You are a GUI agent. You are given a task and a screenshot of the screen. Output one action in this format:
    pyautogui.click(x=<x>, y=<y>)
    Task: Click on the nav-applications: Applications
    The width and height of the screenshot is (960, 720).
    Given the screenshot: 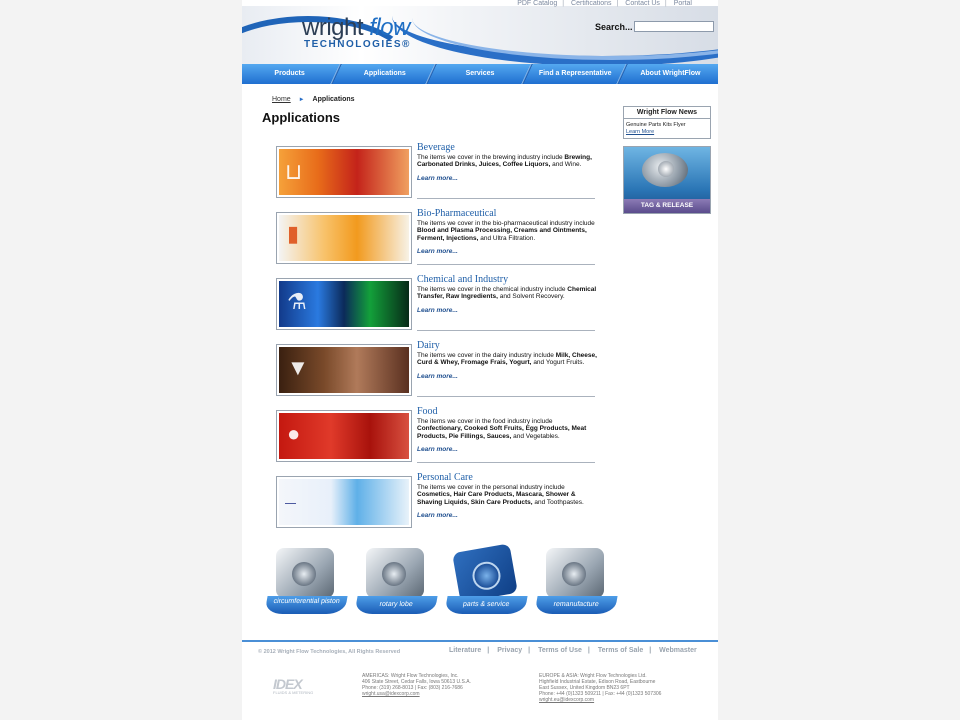 What is the action you would take?
    pyautogui.click(x=380, y=74)
    